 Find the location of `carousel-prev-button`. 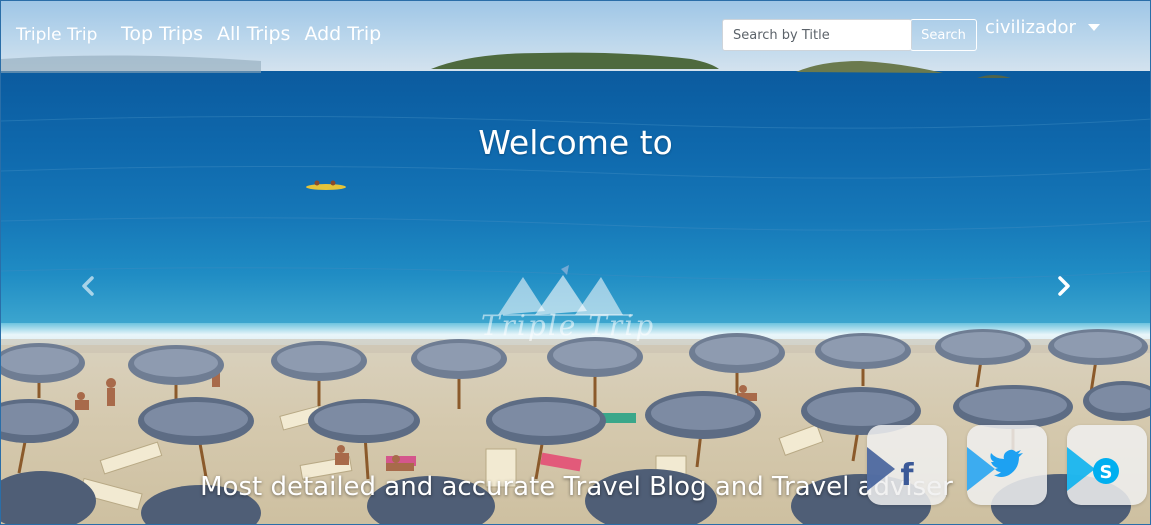

carousel-prev-button is located at coordinates (88, 286).